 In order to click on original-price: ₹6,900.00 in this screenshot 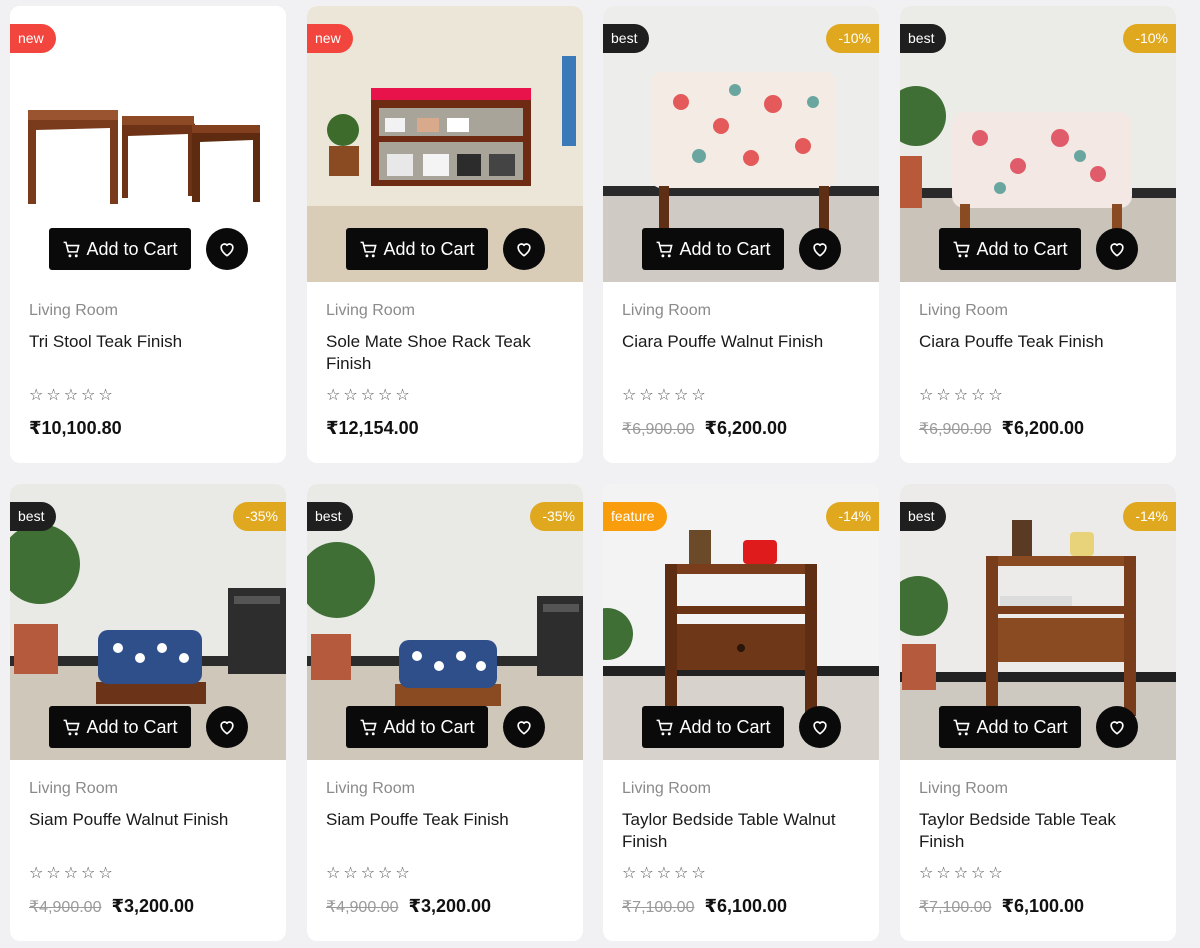, I will do `click(955, 429)`.